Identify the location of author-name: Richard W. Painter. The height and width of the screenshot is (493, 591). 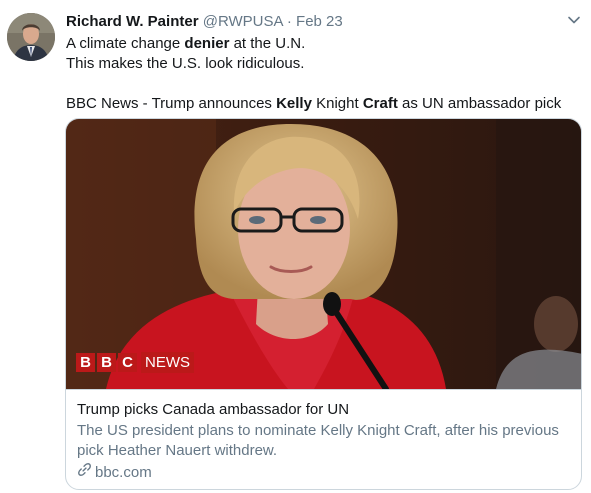
(132, 21).